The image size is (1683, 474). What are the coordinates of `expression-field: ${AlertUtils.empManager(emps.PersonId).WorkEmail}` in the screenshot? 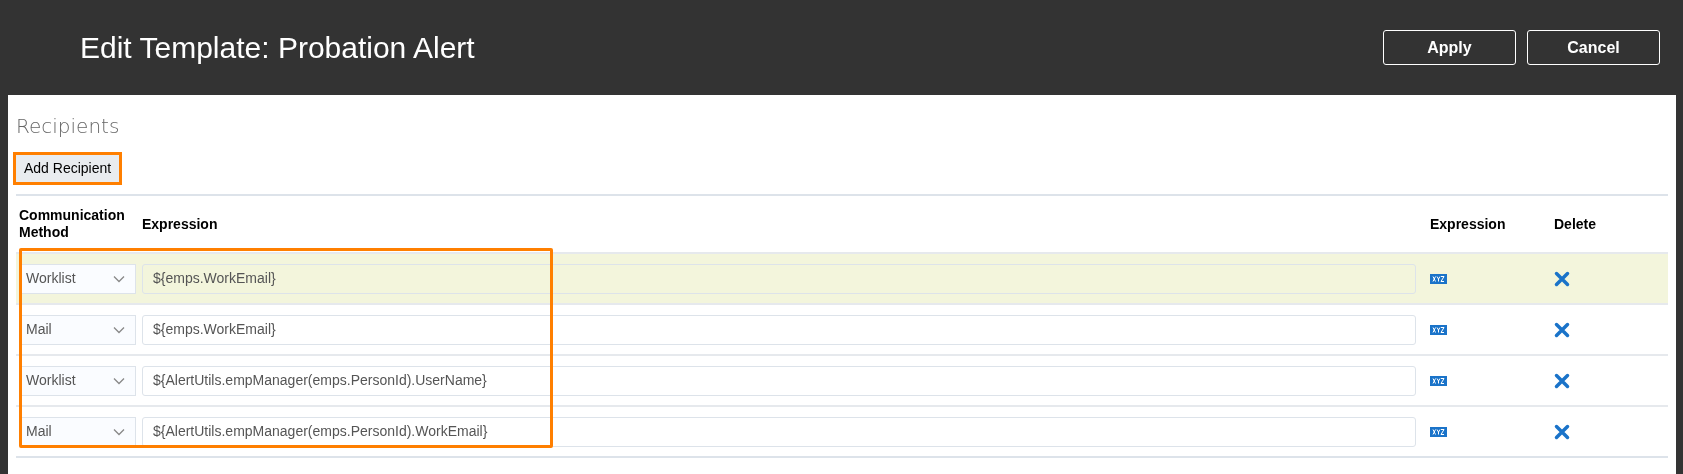 It's located at (779, 431).